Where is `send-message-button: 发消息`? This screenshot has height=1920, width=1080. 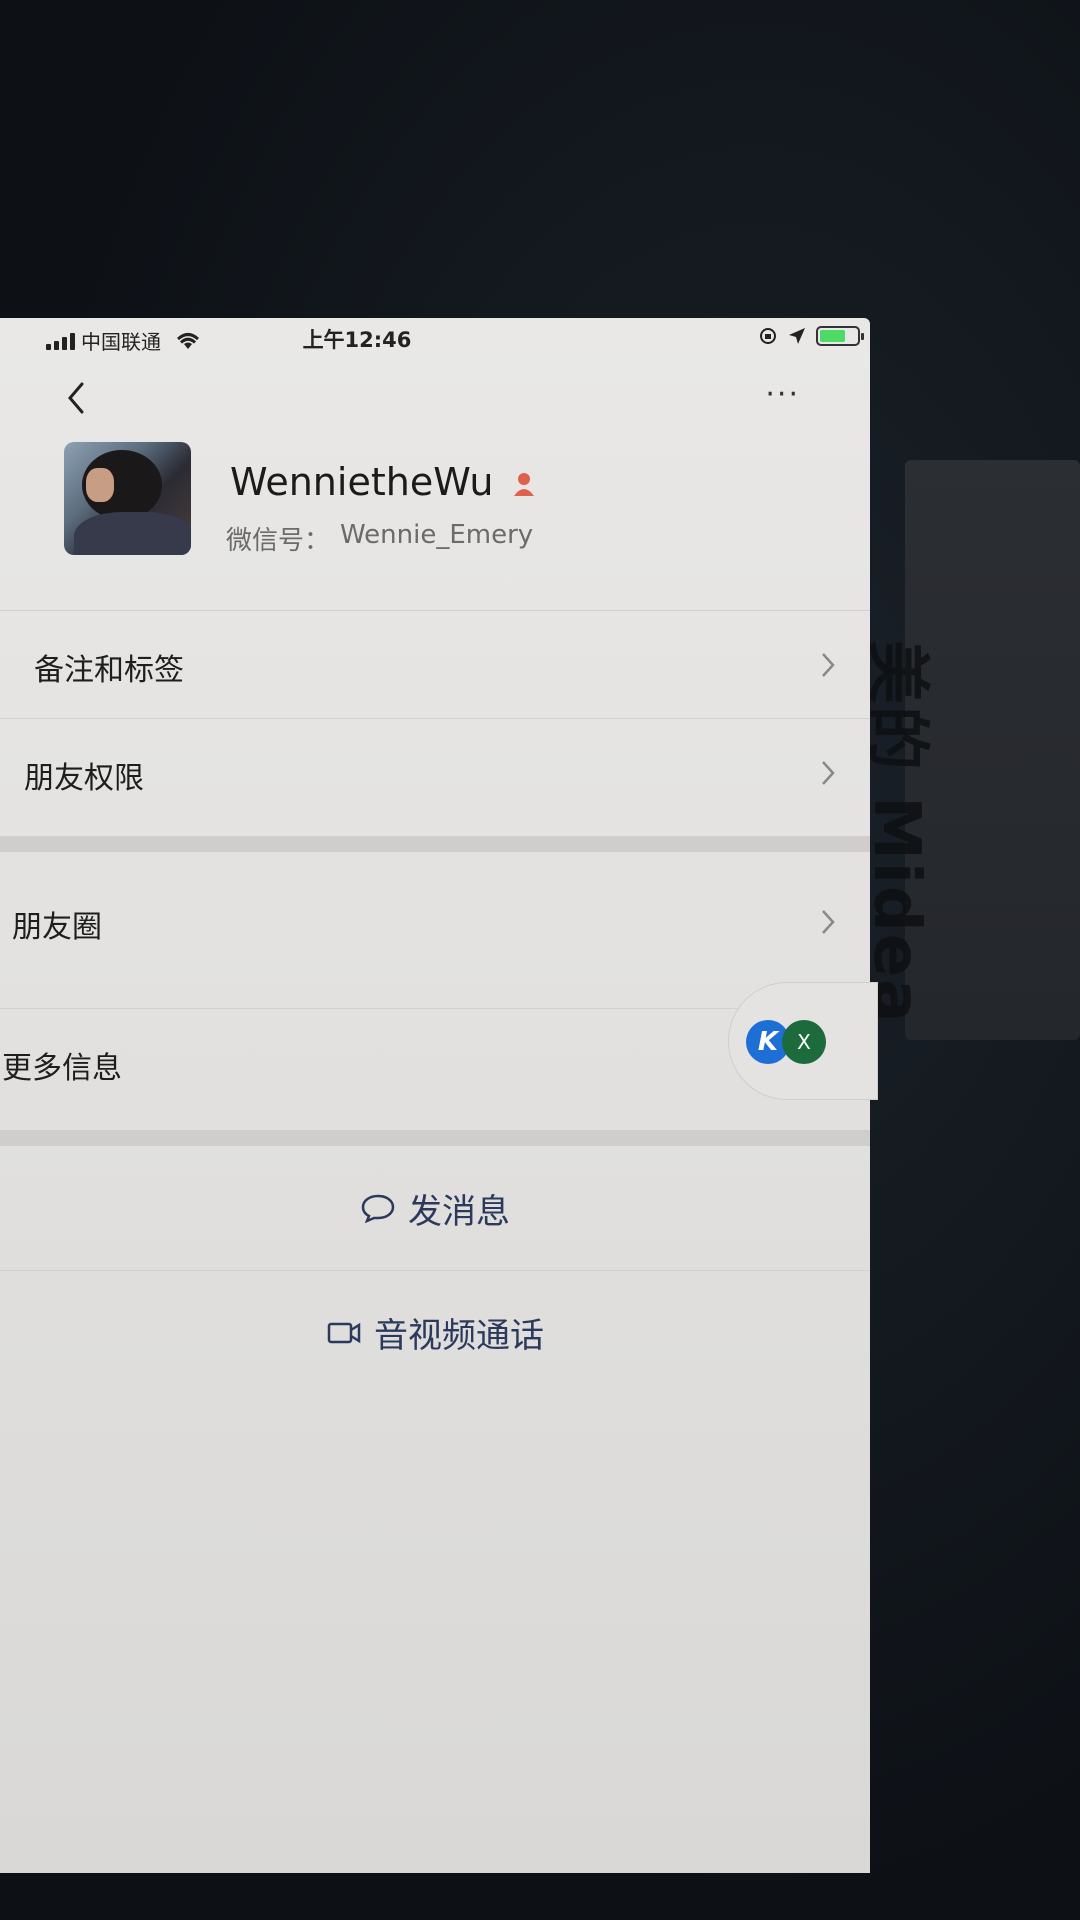 send-message-button: 发消息 is located at coordinates (435, 1208).